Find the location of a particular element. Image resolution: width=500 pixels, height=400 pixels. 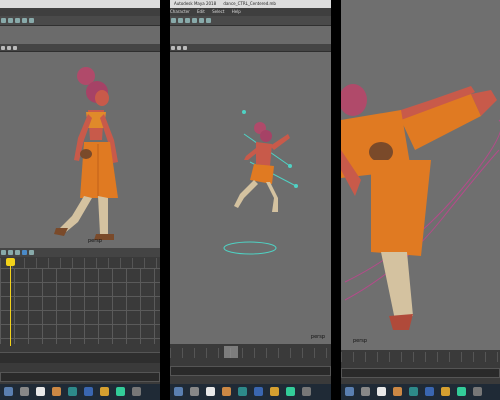

curve-graph is located at coordinates (80, 306).